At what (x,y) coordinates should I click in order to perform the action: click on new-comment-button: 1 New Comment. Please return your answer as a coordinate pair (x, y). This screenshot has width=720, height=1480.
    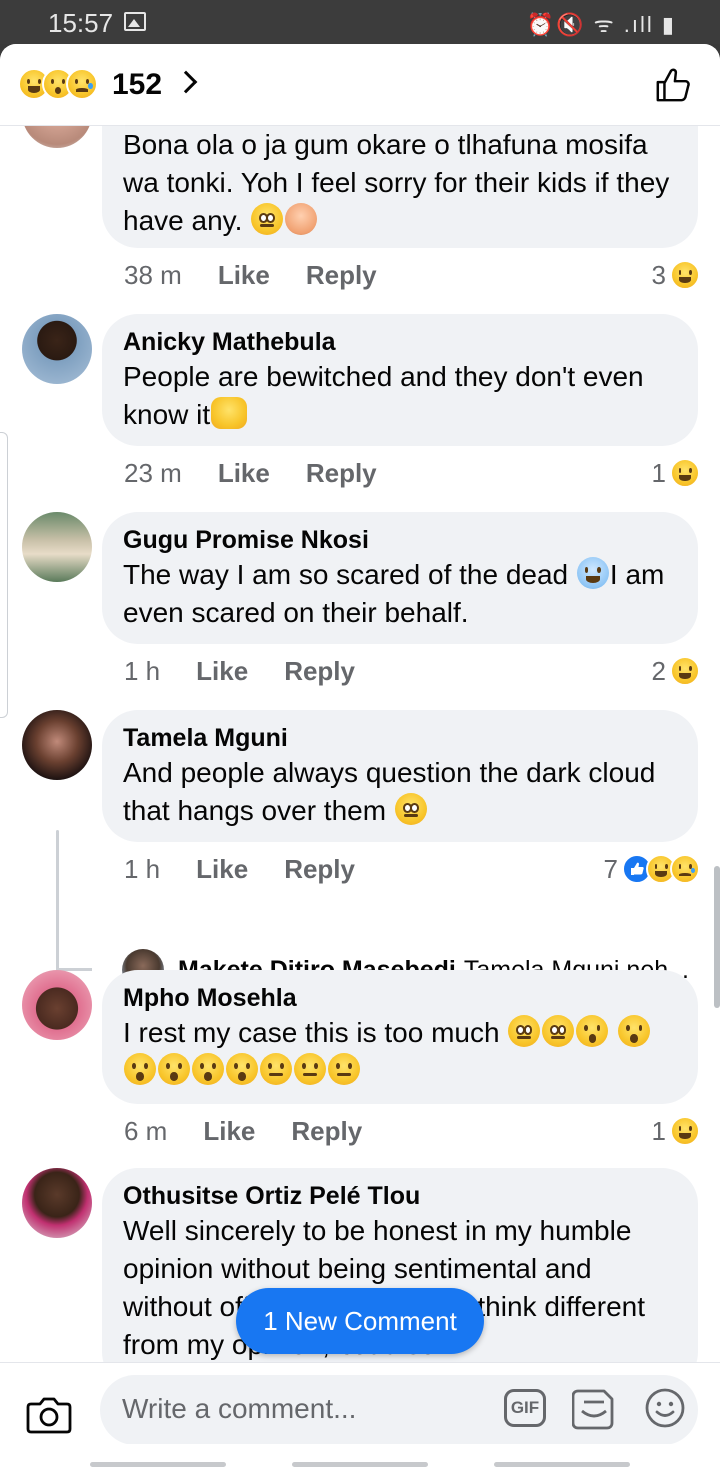
    Looking at the image, I should click on (360, 1321).